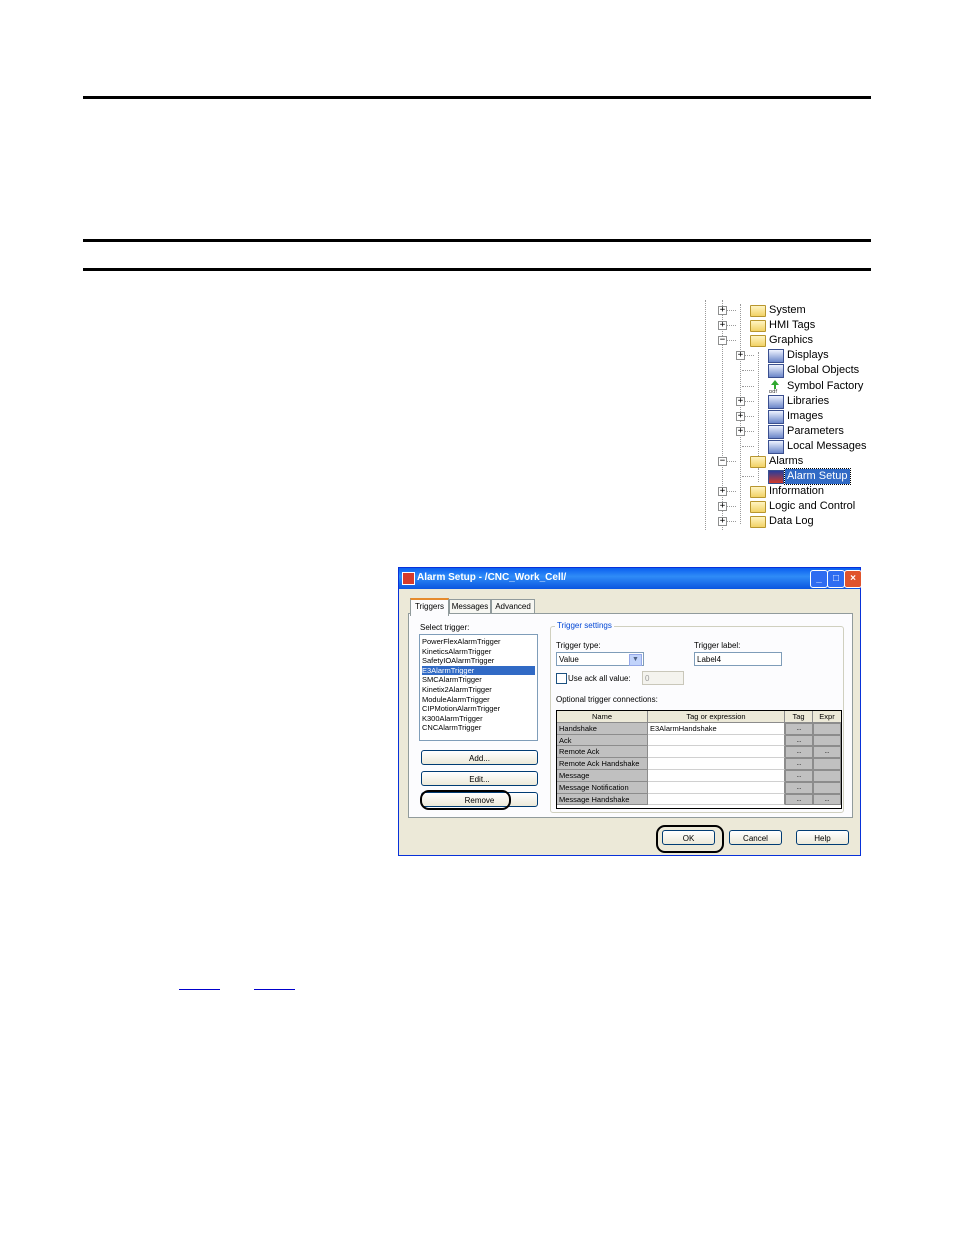 Image resolution: width=954 pixels, height=1235 pixels. Describe the element at coordinates (635, 660) in the screenshot. I see `chevron-down-icon: ▼` at that location.